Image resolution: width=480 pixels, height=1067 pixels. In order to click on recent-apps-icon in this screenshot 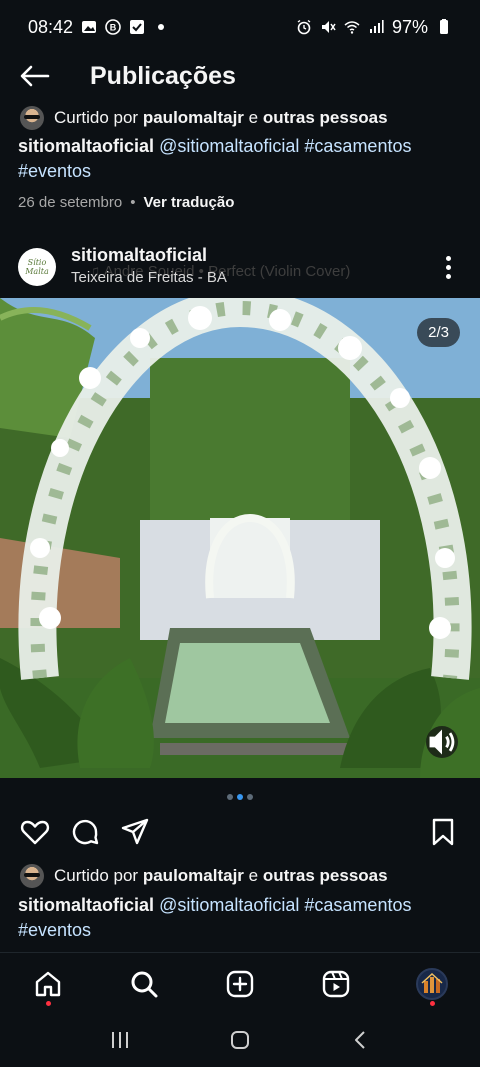, I will do `click(120, 1040)`.